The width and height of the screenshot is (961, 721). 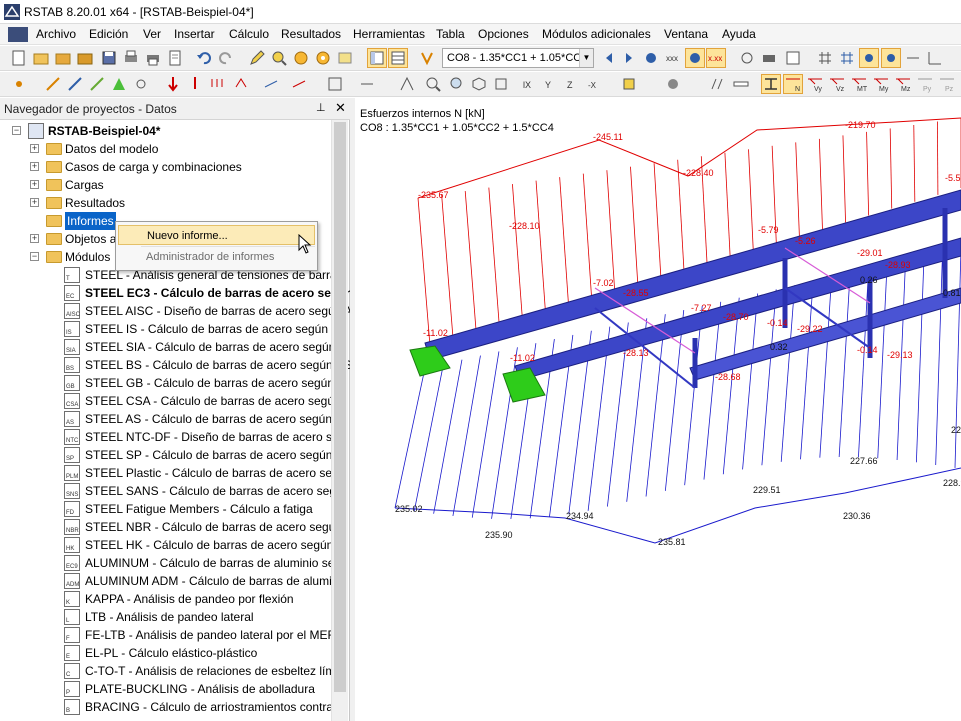 What do you see at coordinates (152, 34) in the screenshot?
I see `menu-ver: Ver` at bounding box center [152, 34].